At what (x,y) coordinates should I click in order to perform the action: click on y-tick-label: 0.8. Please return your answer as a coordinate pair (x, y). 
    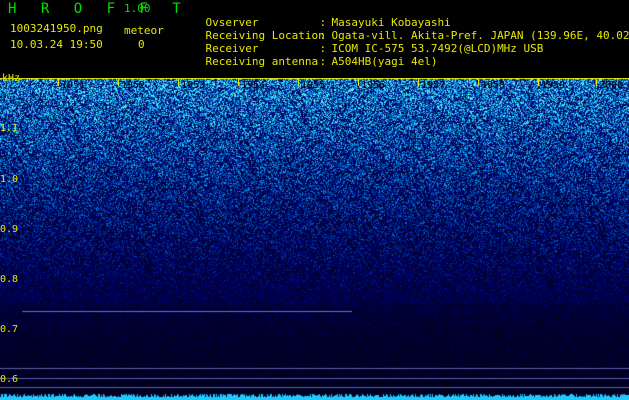
    Looking at the image, I should click on (9, 279).